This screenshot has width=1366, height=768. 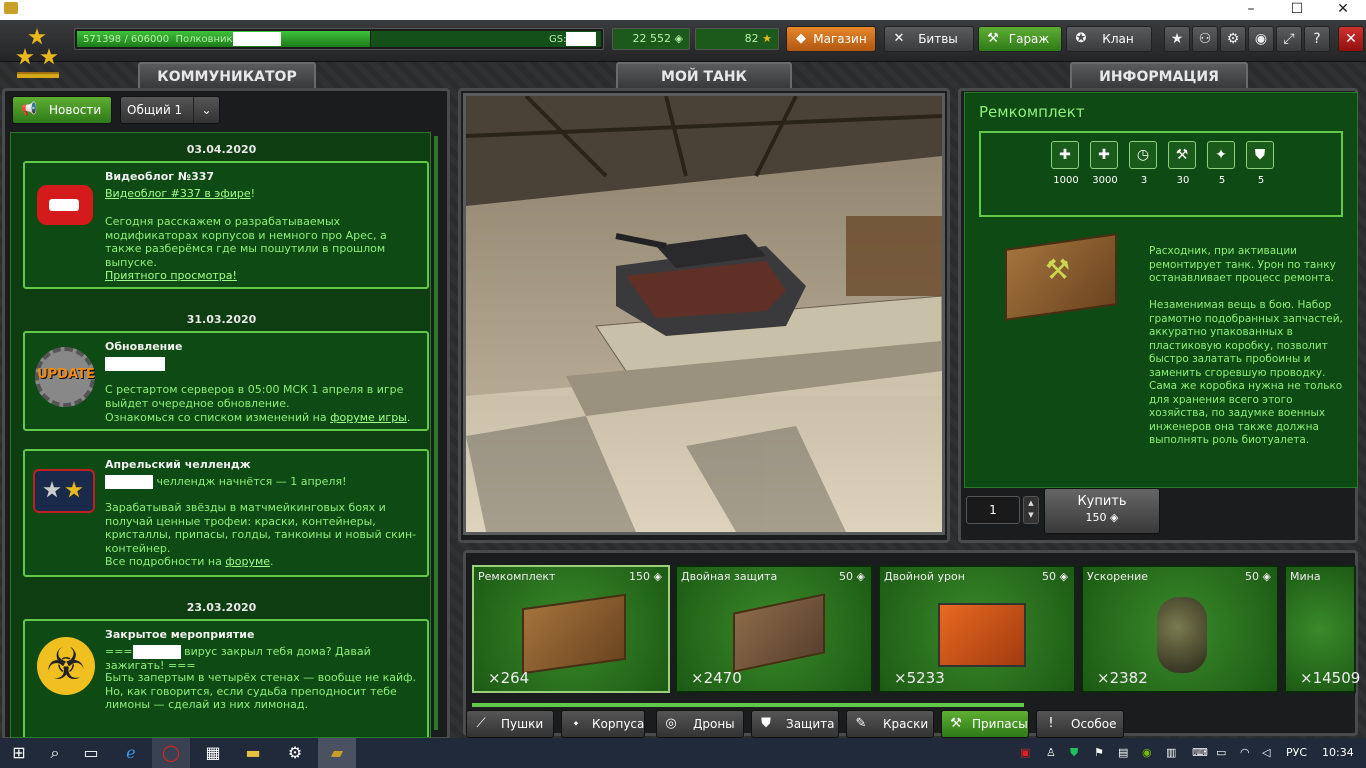 I want to click on tanki-game-icon: ▰, so click(x=337, y=753).